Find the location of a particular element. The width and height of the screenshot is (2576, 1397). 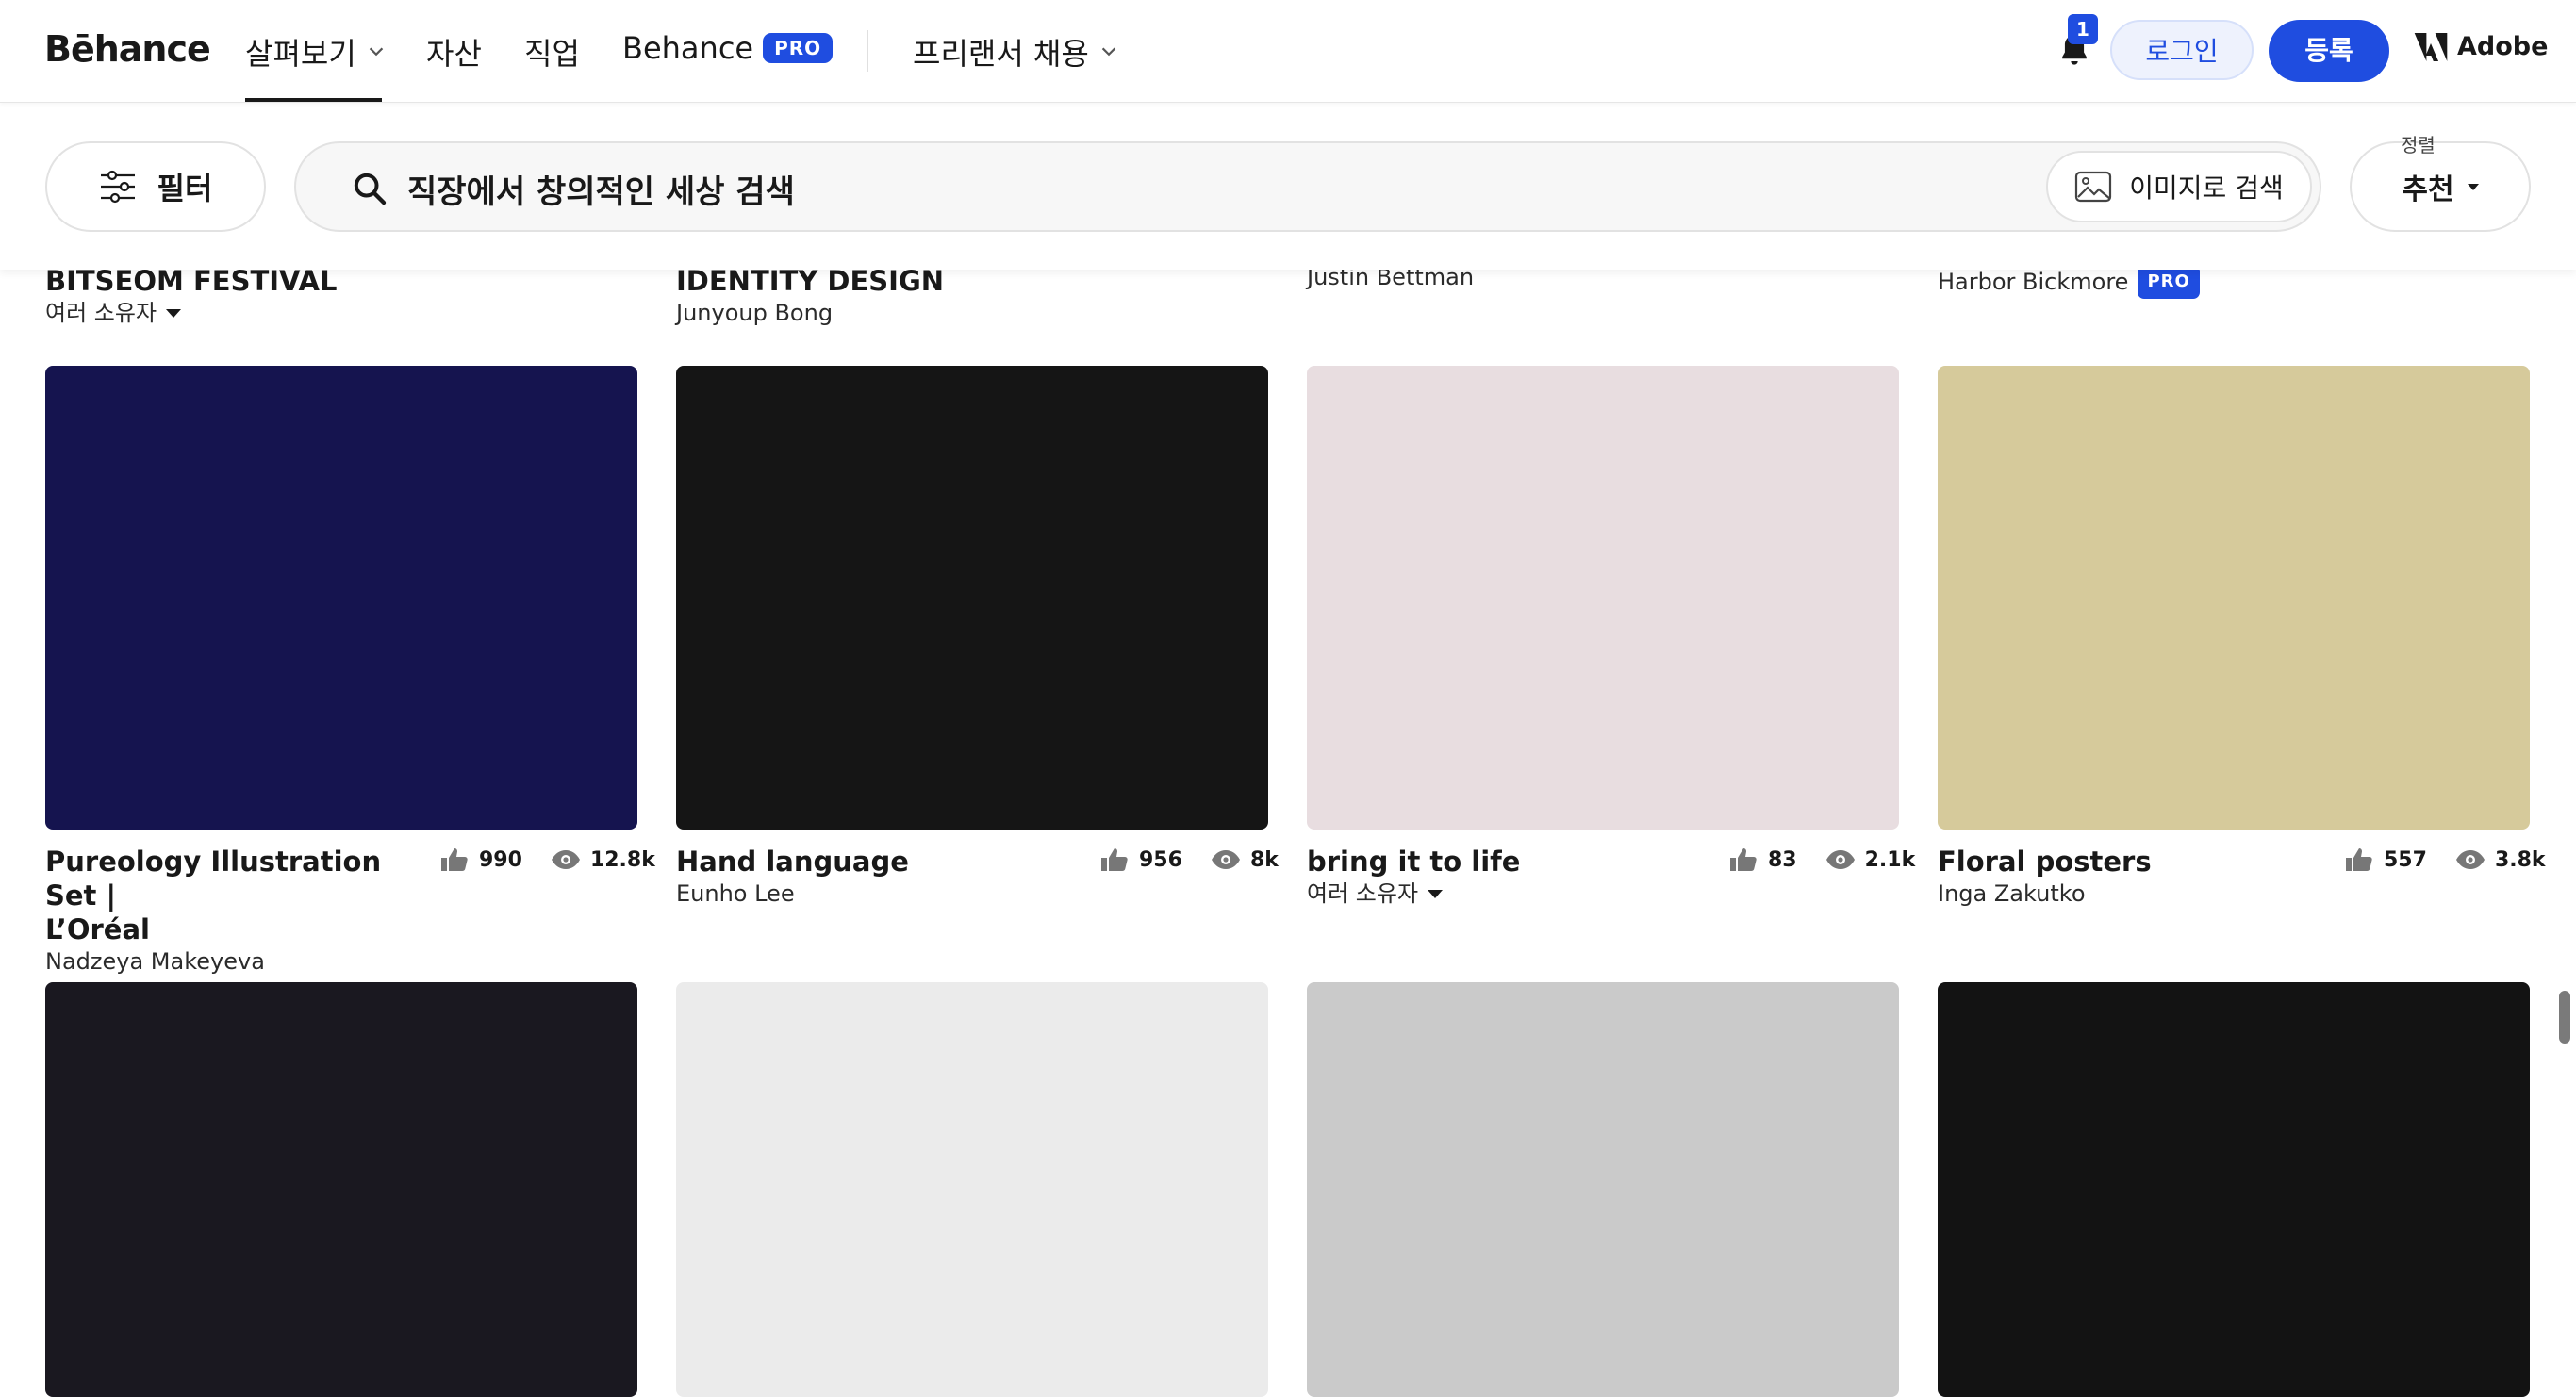

like-count: 956 is located at coordinates (1160, 859).